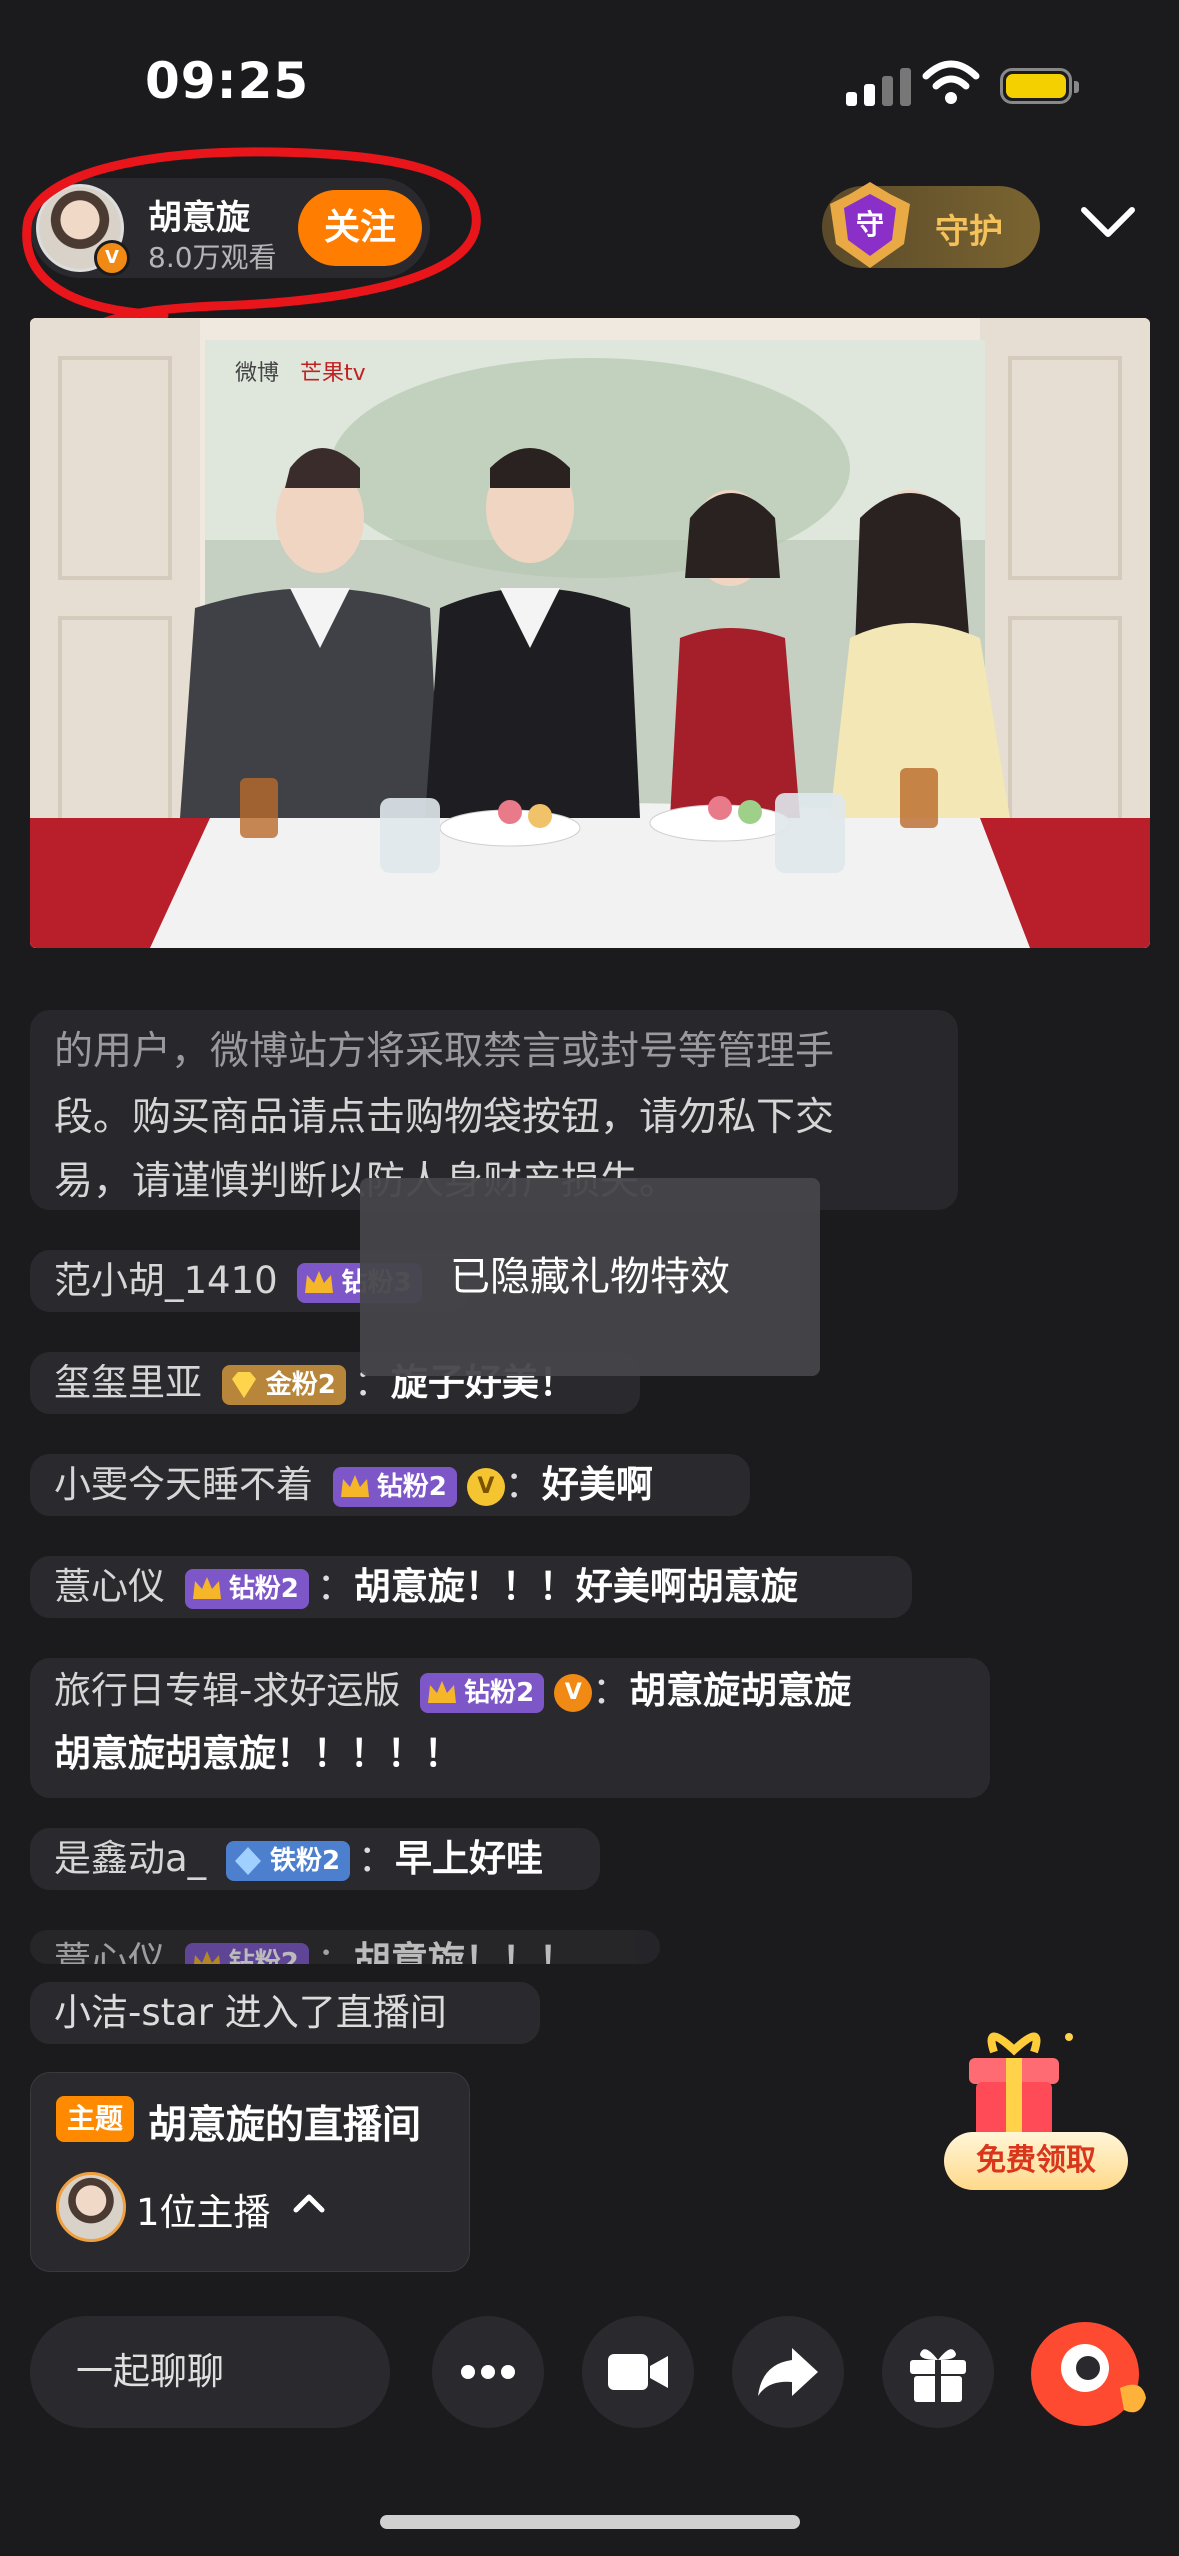 The height and width of the screenshot is (2556, 1179). I want to click on toast-message: 已隐藏礼物特效, so click(590, 1277).